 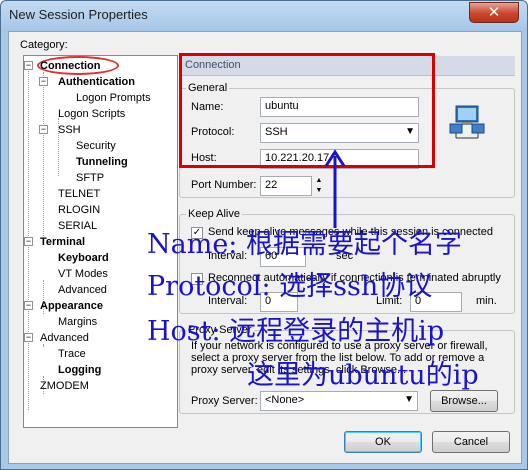 I want to click on close-icon: ✕, so click(x=494, y=12).